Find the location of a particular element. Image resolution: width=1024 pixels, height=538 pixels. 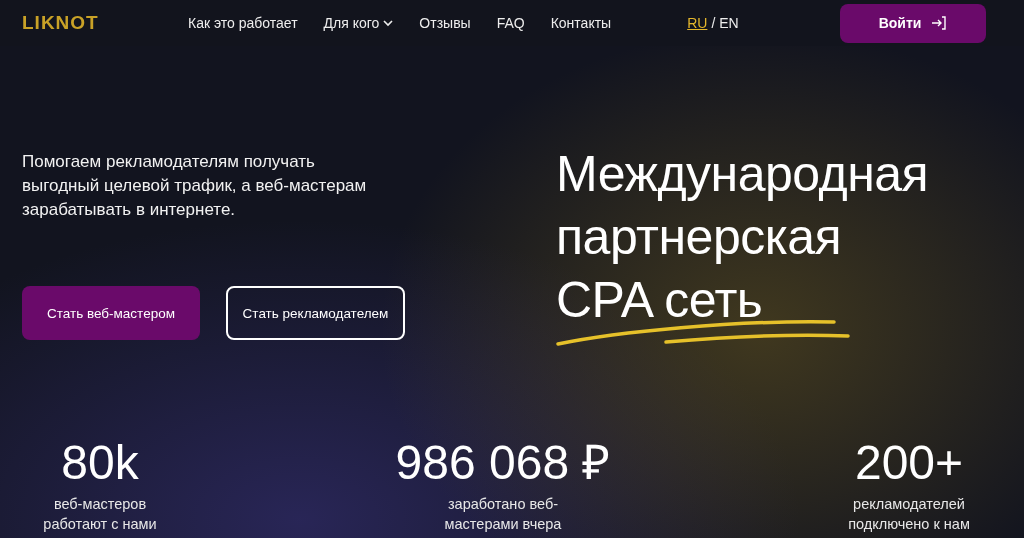

nav-link: Для кого is located at coordinates (358, 23).